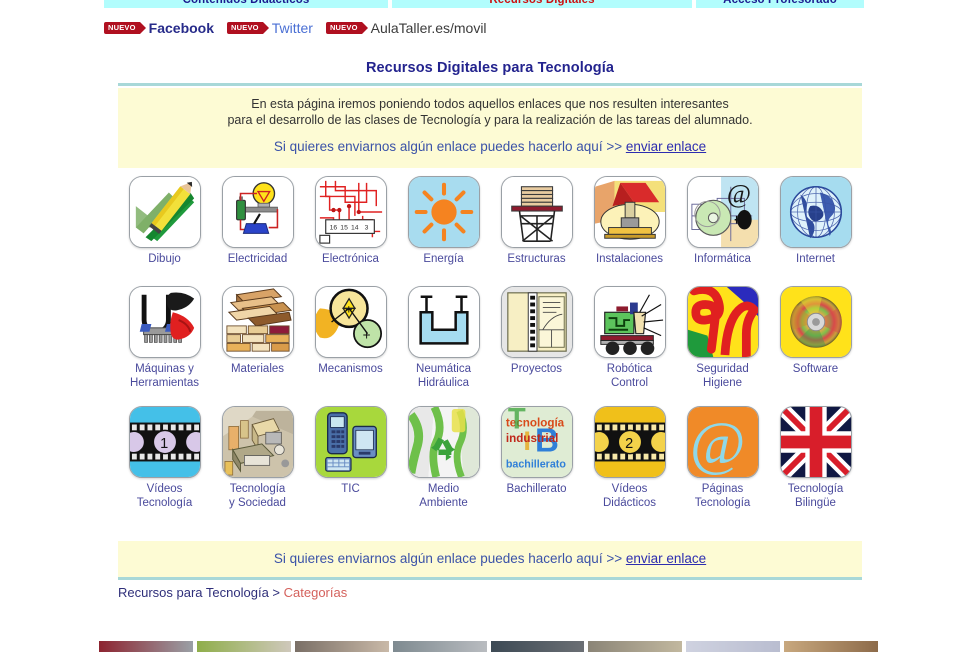  What do you see at coordinates (164, 442) in the screenshot?
I see `videos-film1-icon: 1` at bounding box center [164, 442].